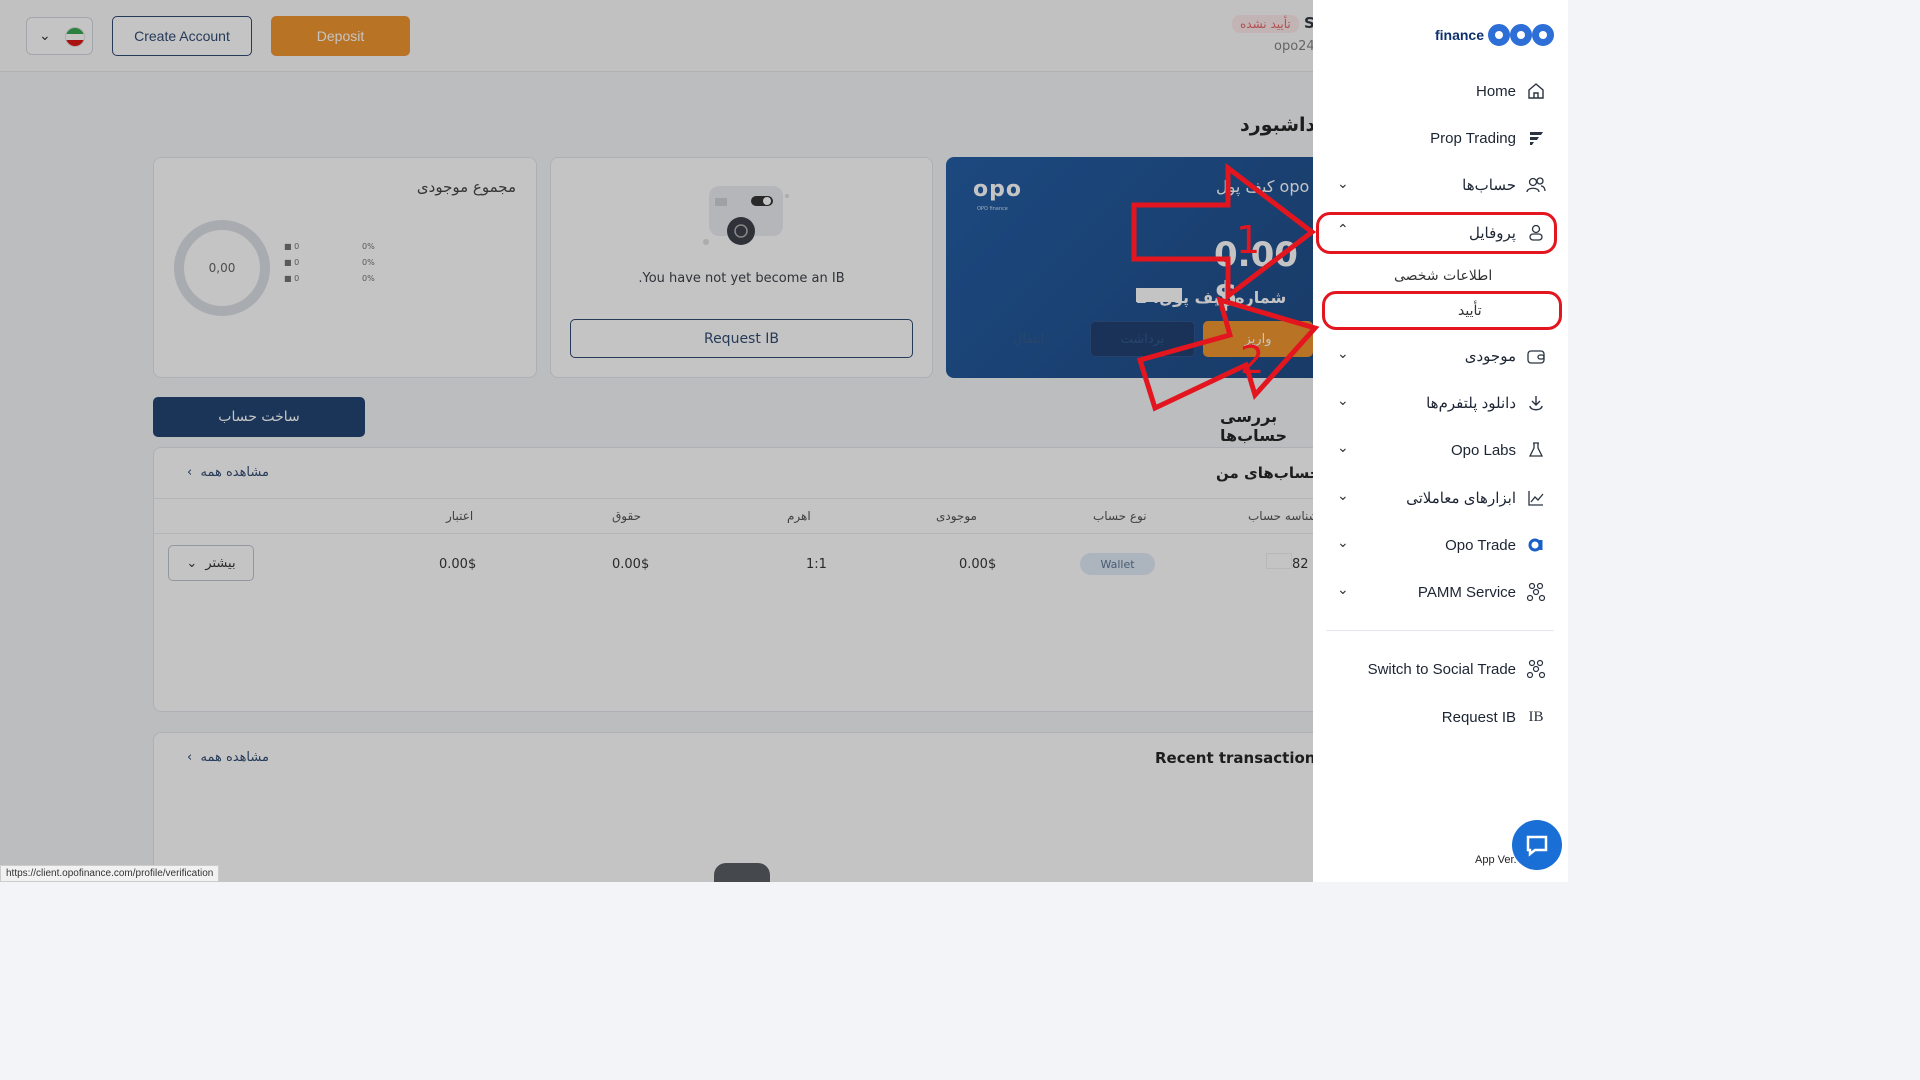 Image resolution: width=1920 pixels, height=1080 pixels. What do you see at coordinates (1536, 450) in the screenshot?
I see `flask-icon` at bounding box center [1536, 450].